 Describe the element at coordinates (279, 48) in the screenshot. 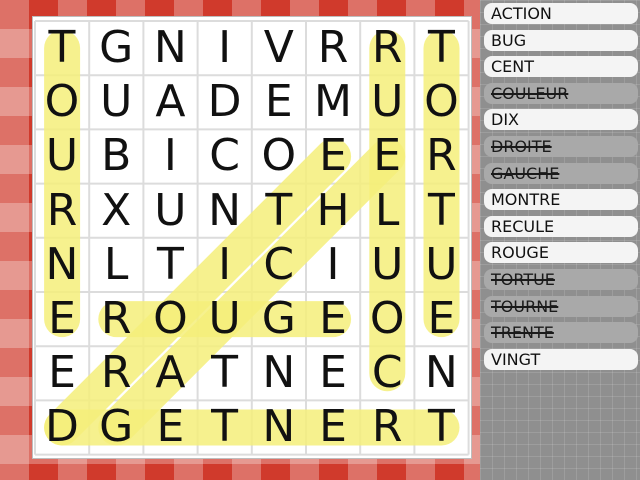

I see `grid-cell: V` at that location.